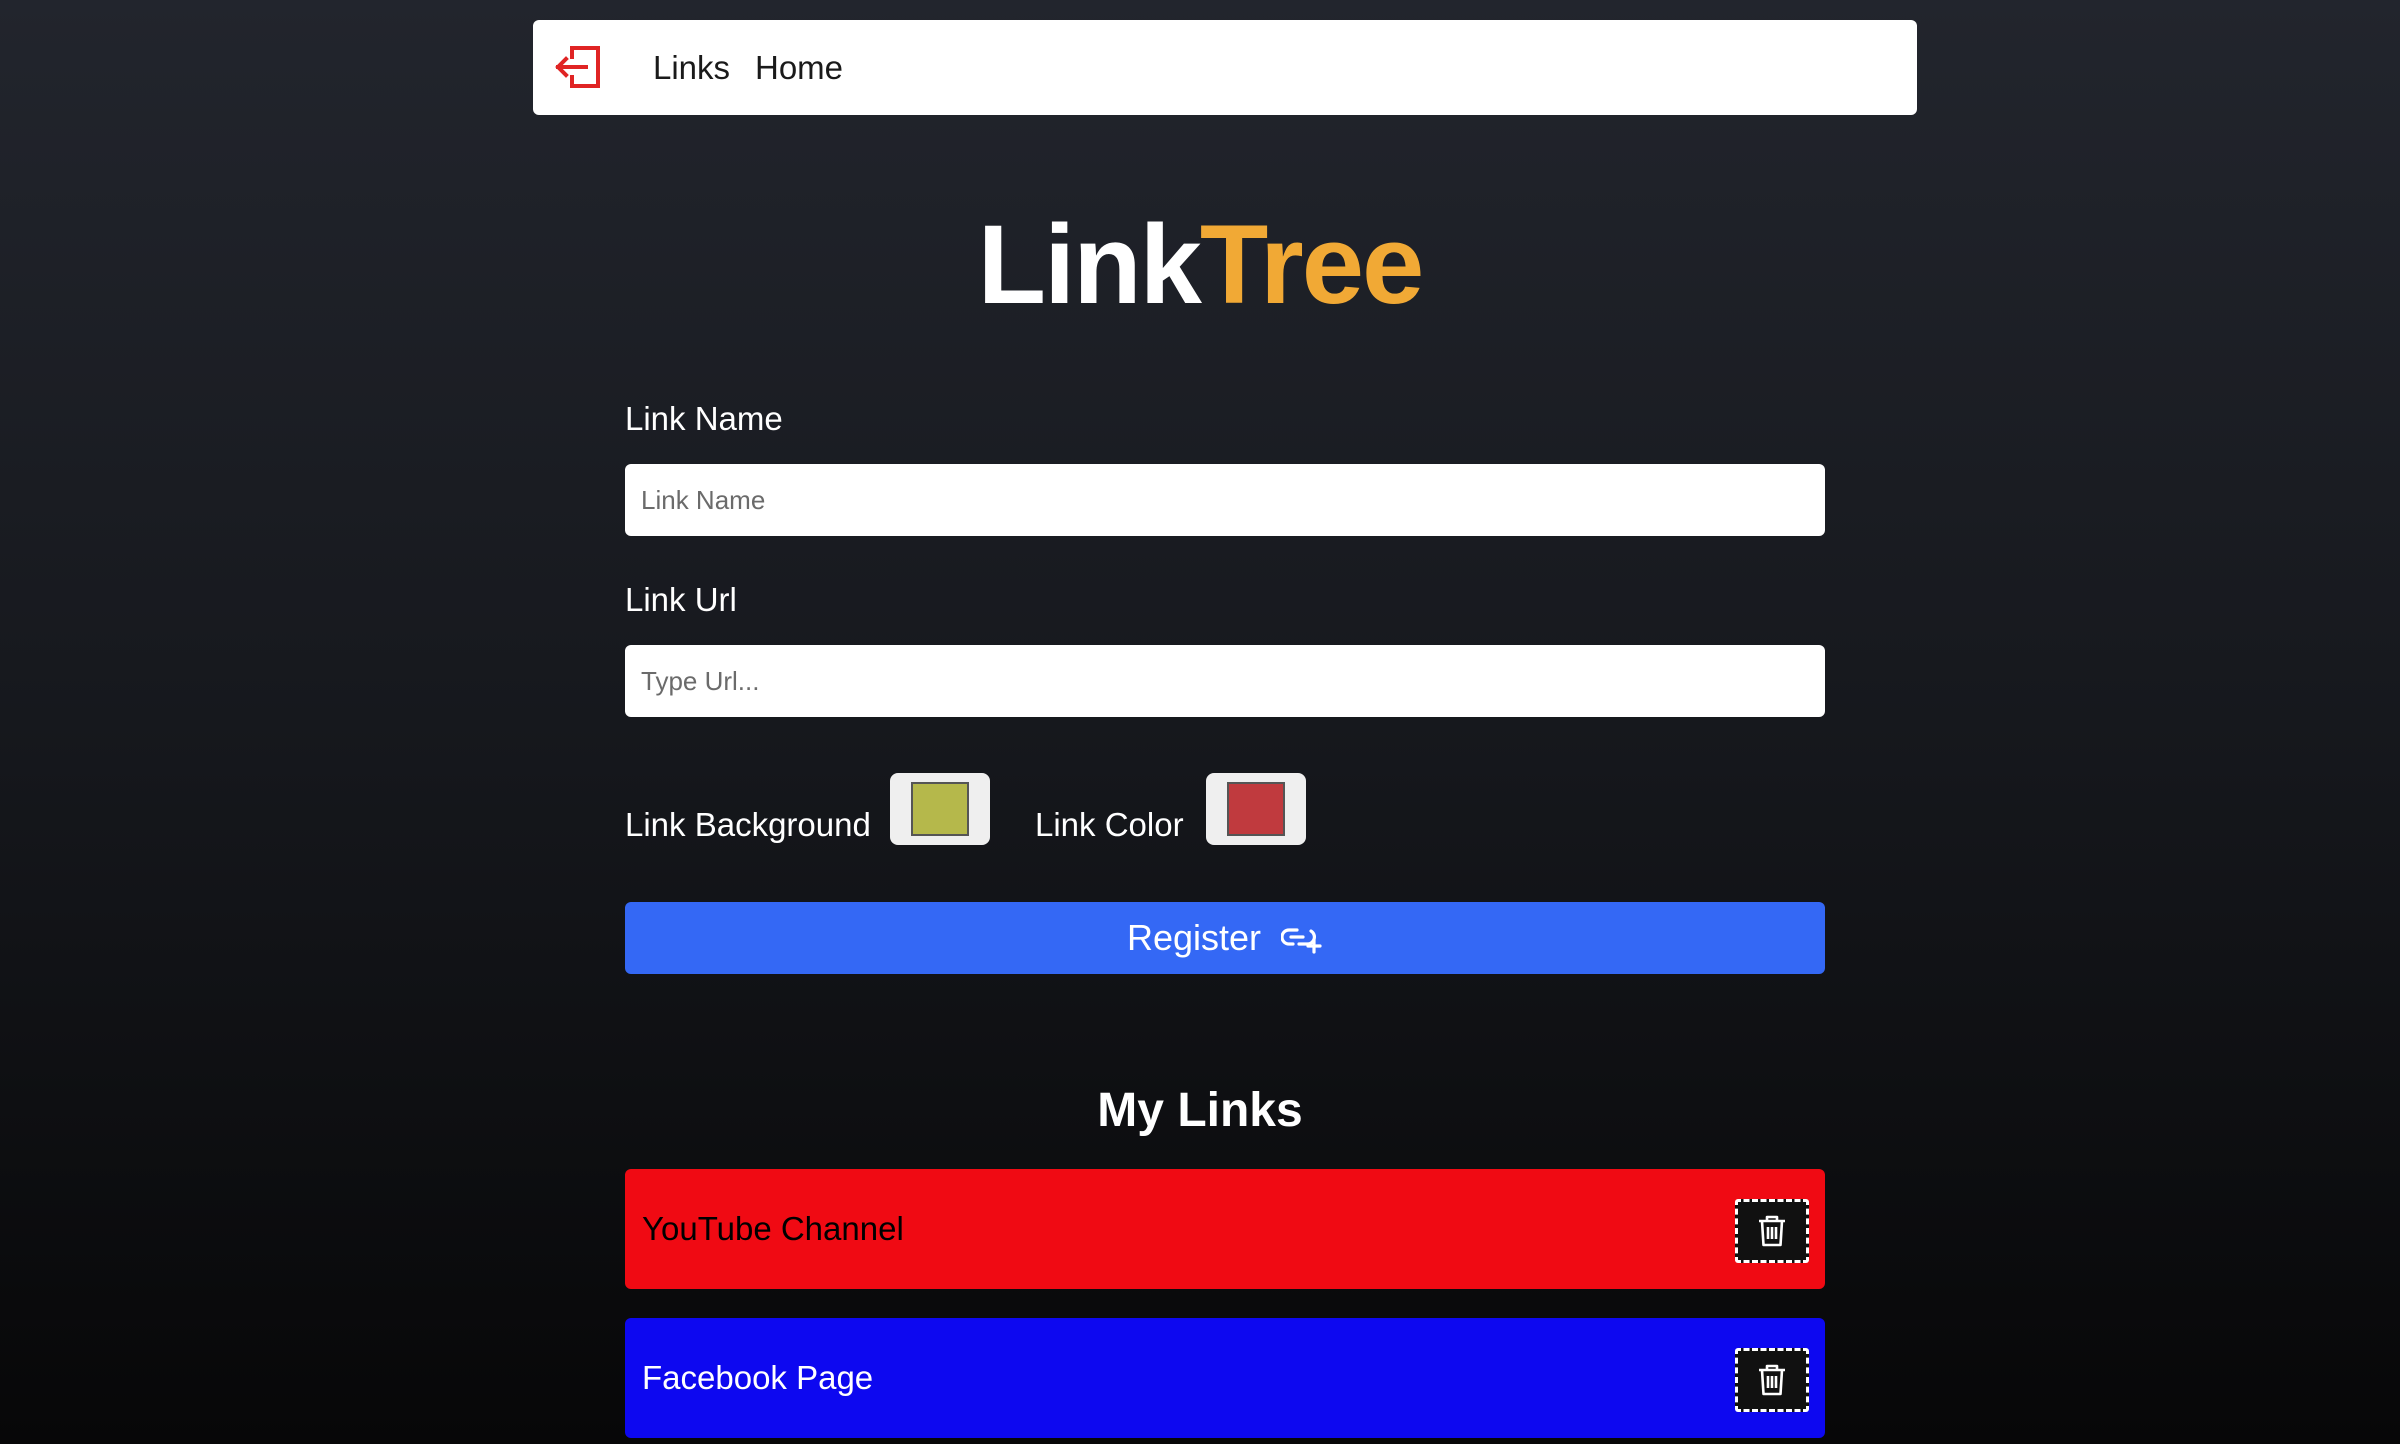  Describe the element at coordinates (1225, 1378) in the screenshot. I see `link-item: Facebook Page` at that location.